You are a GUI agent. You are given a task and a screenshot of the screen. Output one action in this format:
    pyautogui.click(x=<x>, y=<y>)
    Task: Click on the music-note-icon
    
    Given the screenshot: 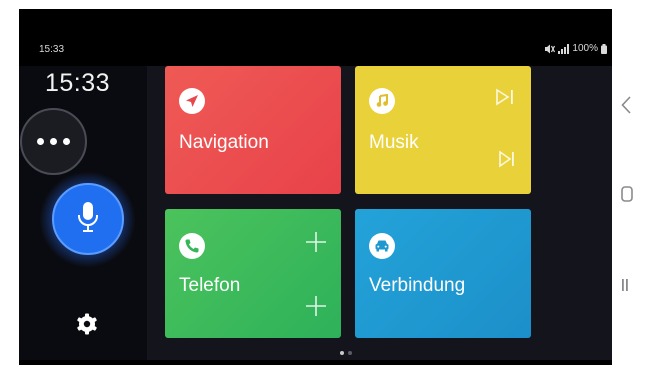 What is the action you would take?
    pyautogui.click(x=382, y=101)
    